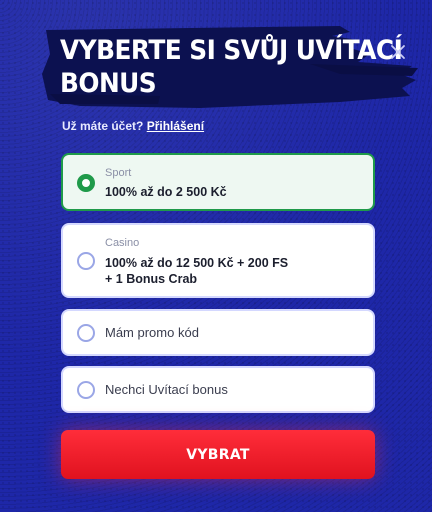 This screenshot has width=432, height=512. I want to click on title-line-2: BONUS, so click(108, 83).